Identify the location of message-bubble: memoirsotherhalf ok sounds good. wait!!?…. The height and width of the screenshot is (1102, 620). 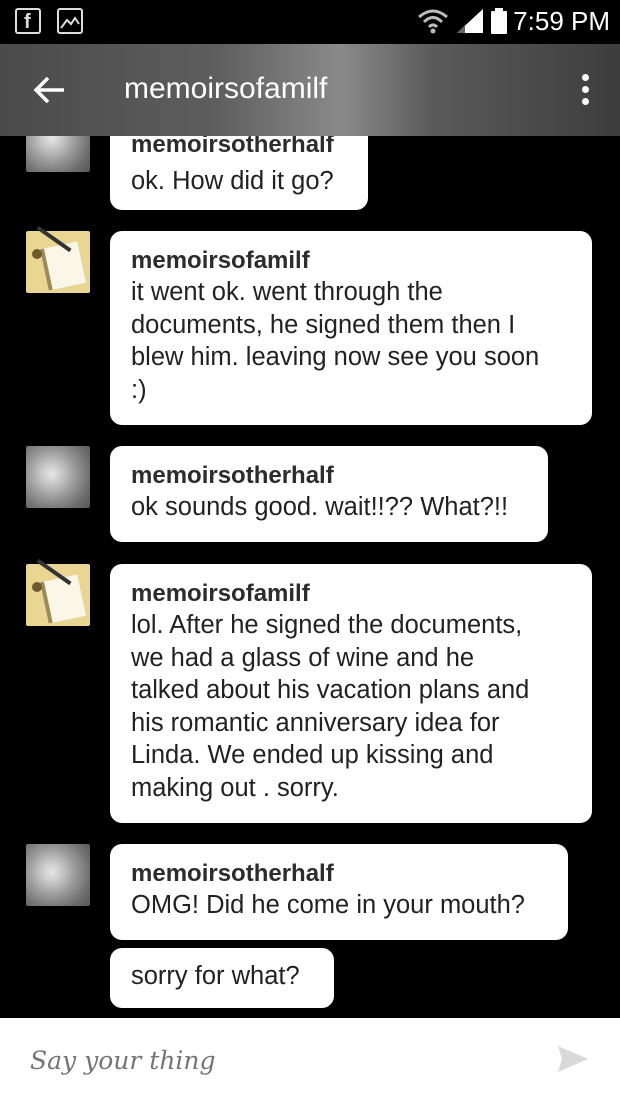
(329, 494).